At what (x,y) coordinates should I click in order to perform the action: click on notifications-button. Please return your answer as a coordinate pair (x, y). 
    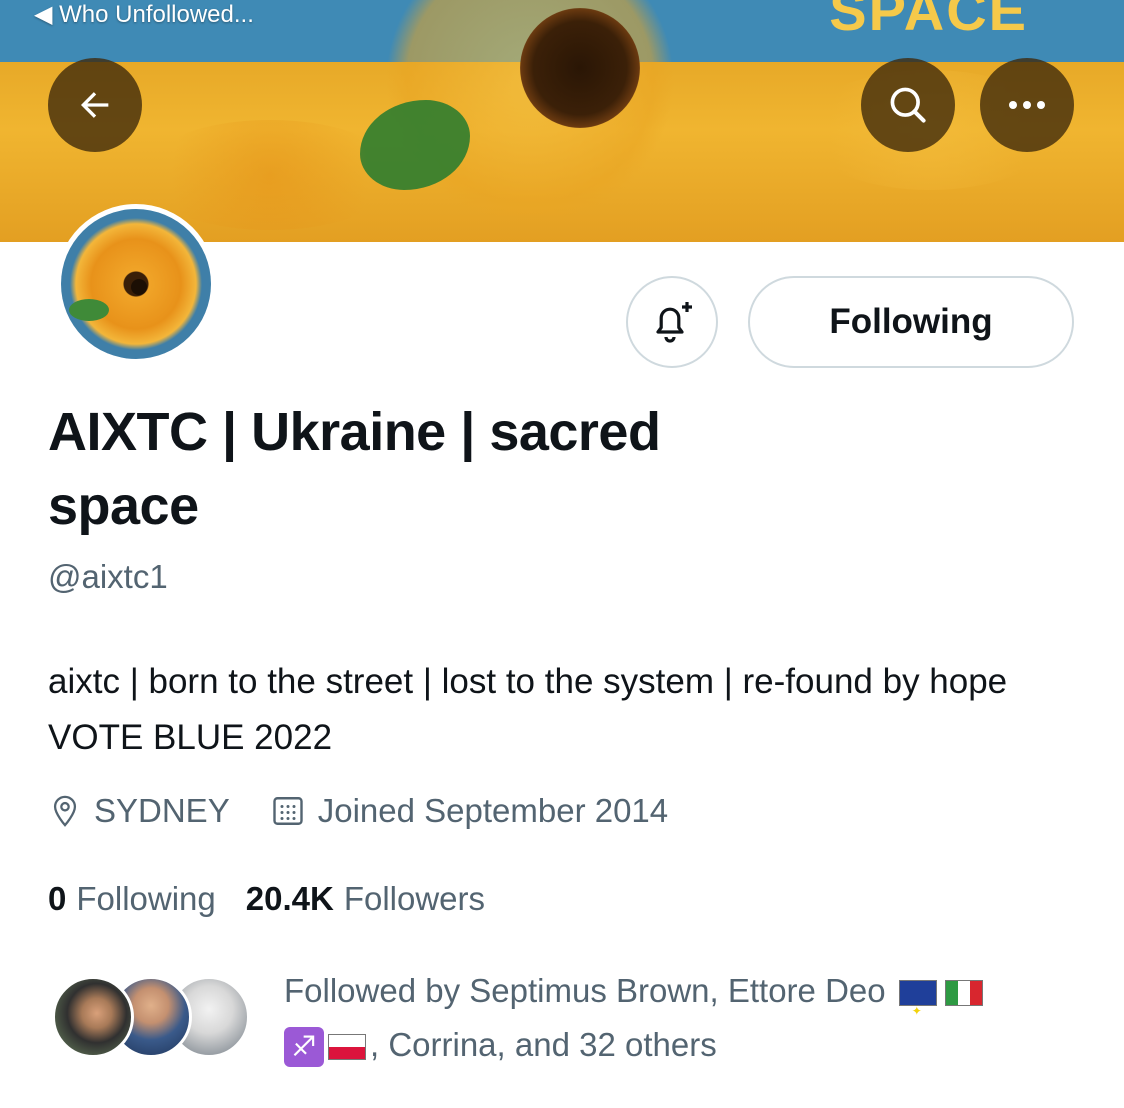
    Looking at the image, I should click on (672, 322).